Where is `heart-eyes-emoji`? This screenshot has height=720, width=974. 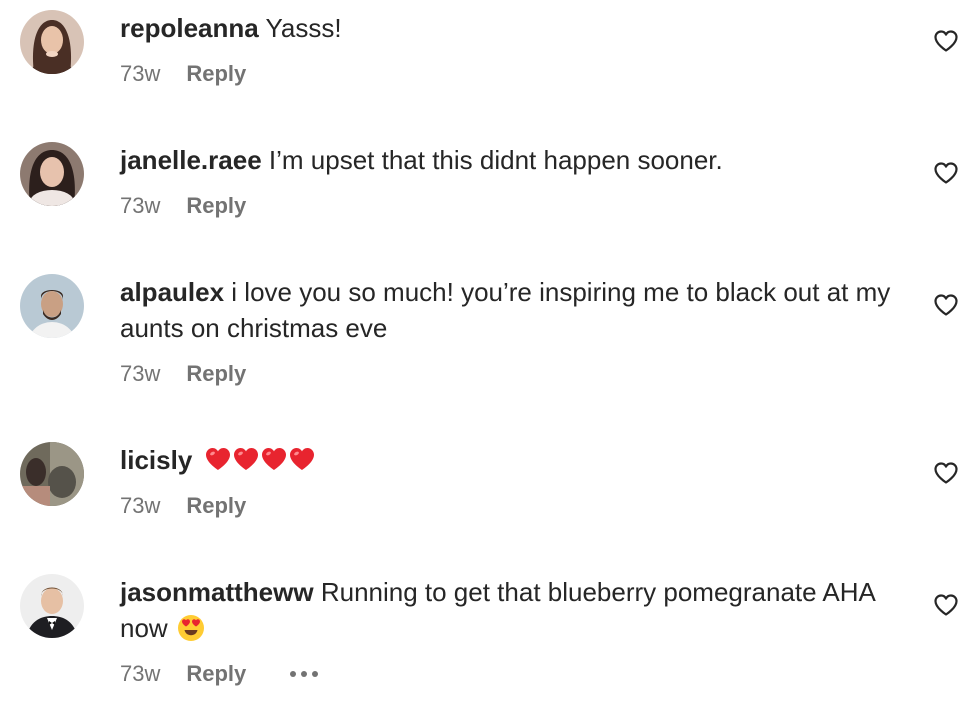 heart-eyes-emoji is located at coordinates (190, 628).